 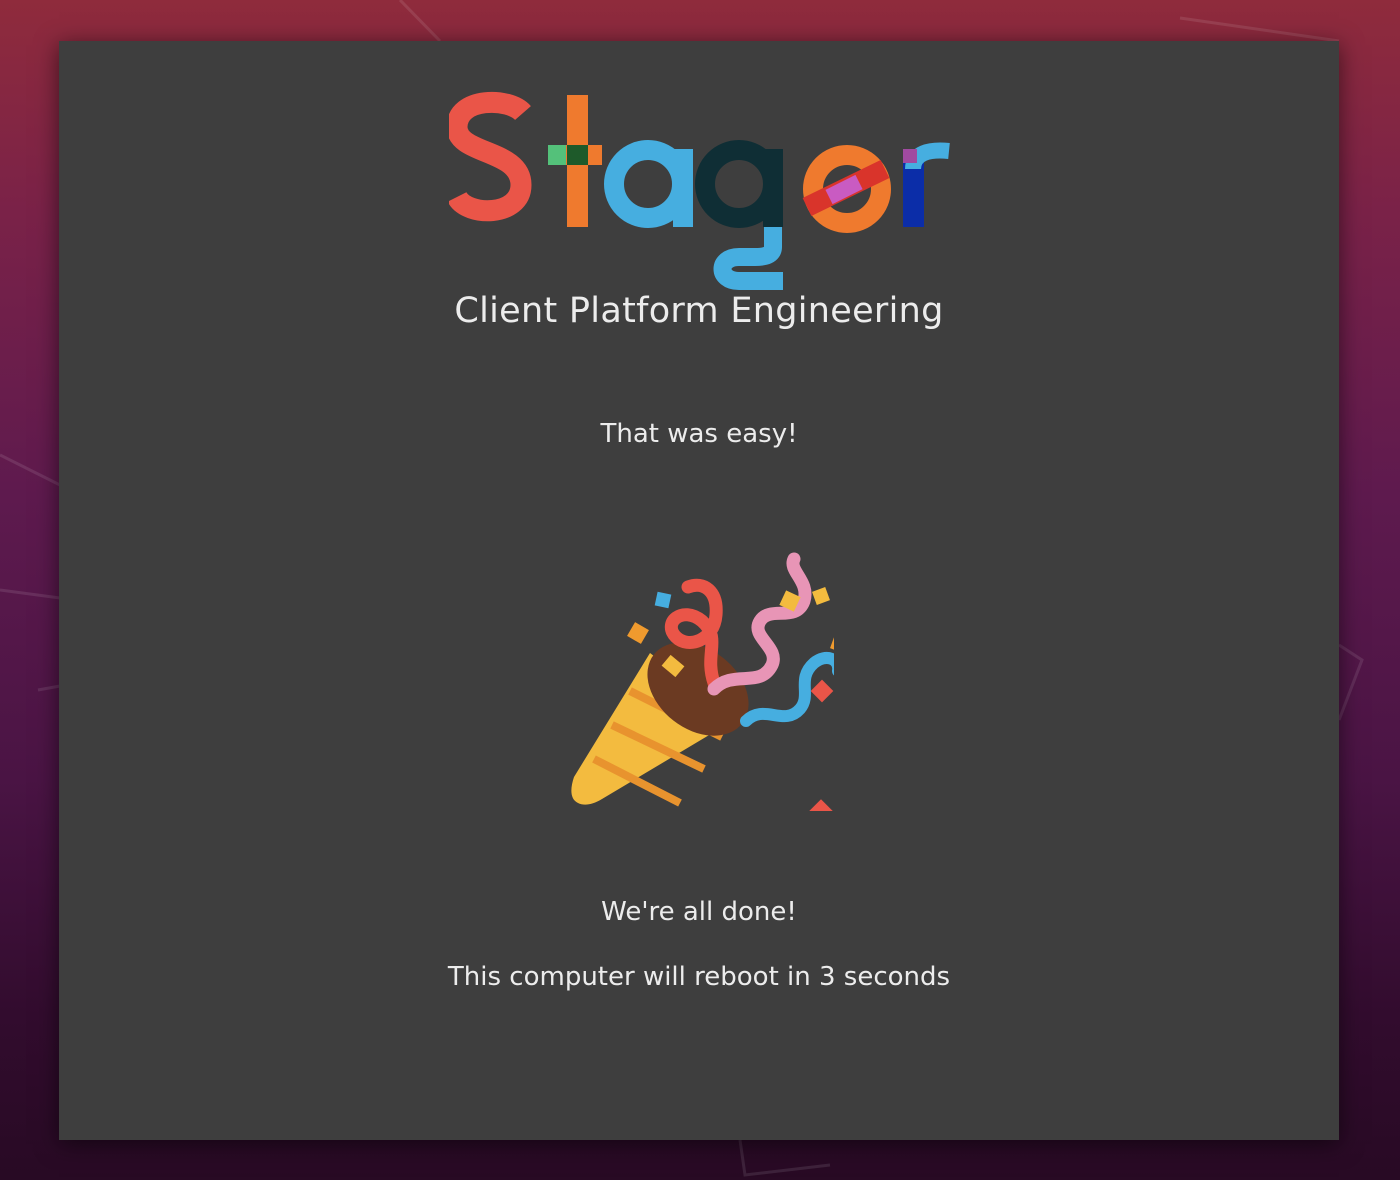 I want to click on completion-message: We're all done!, so click(x=699, y=912).